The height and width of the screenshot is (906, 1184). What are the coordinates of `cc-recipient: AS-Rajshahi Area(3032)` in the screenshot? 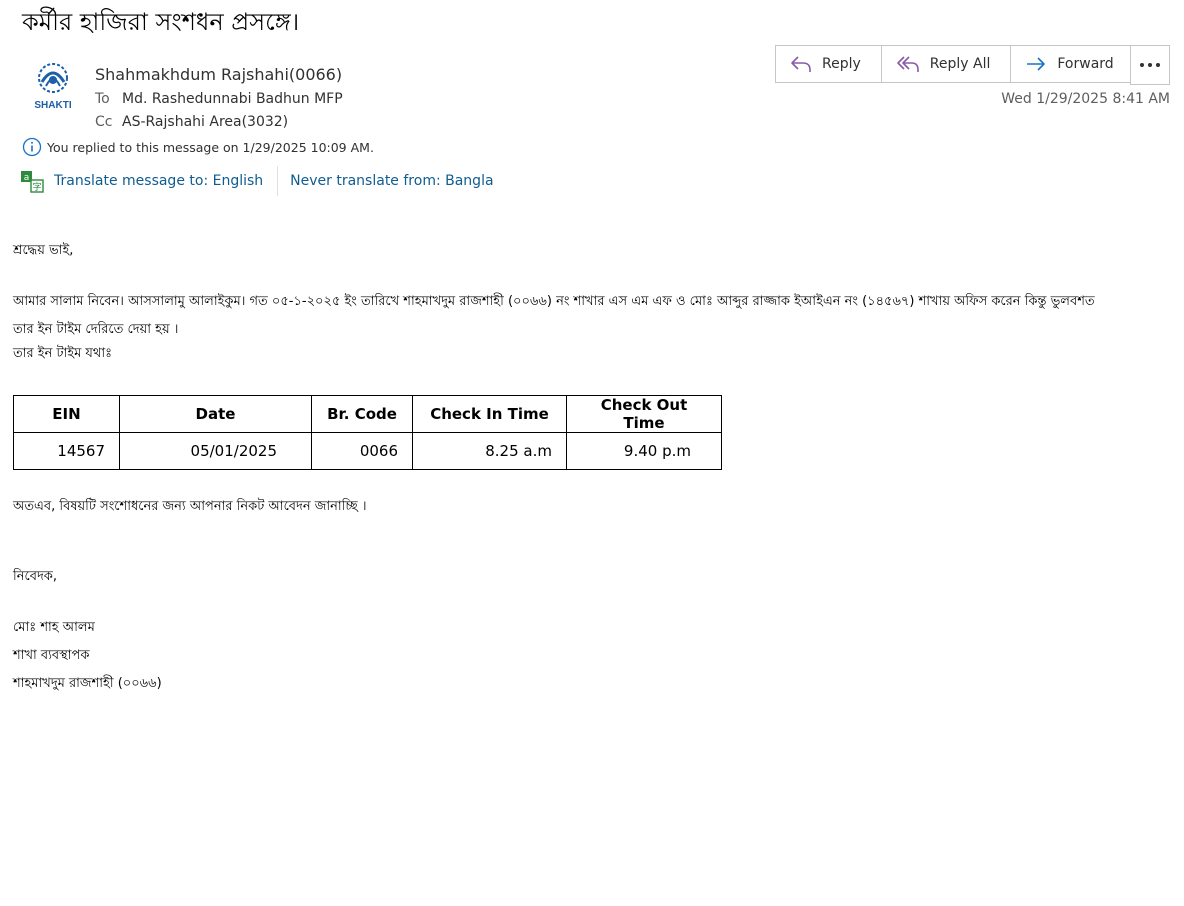 It's located at (205, 122).